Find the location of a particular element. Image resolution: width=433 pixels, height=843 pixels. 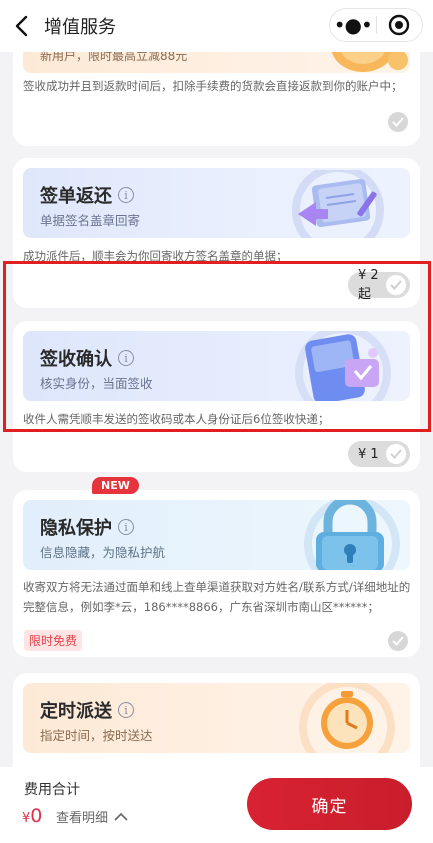

chevron-up-icon is located at coordinates (121, 816).